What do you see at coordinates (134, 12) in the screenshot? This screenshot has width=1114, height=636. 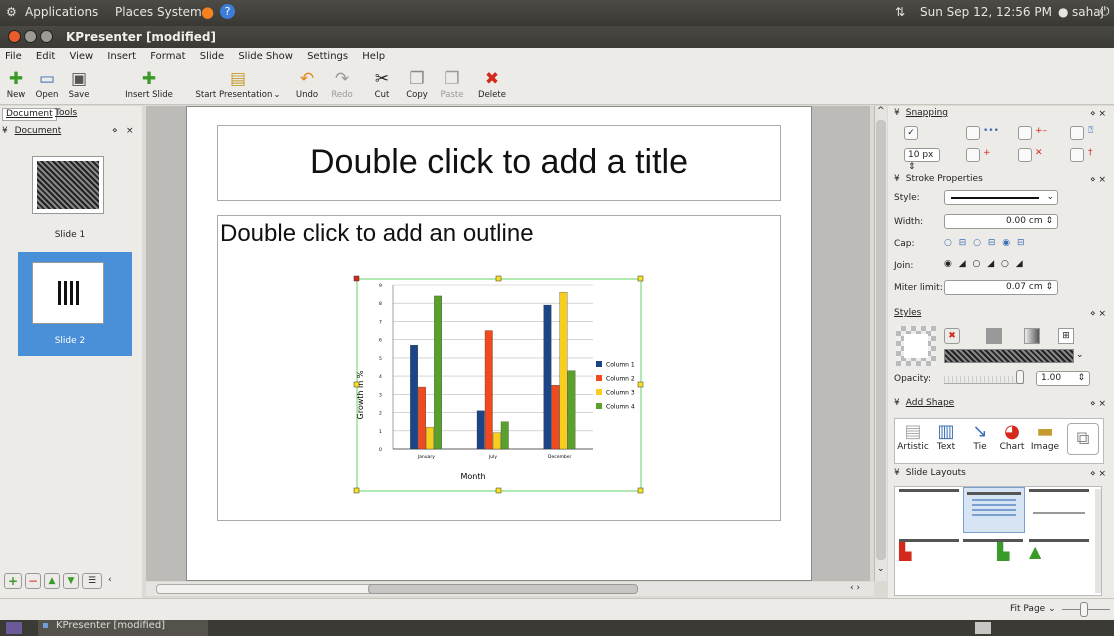 I see `places-menu: Places` at bounding box center [134, 12].